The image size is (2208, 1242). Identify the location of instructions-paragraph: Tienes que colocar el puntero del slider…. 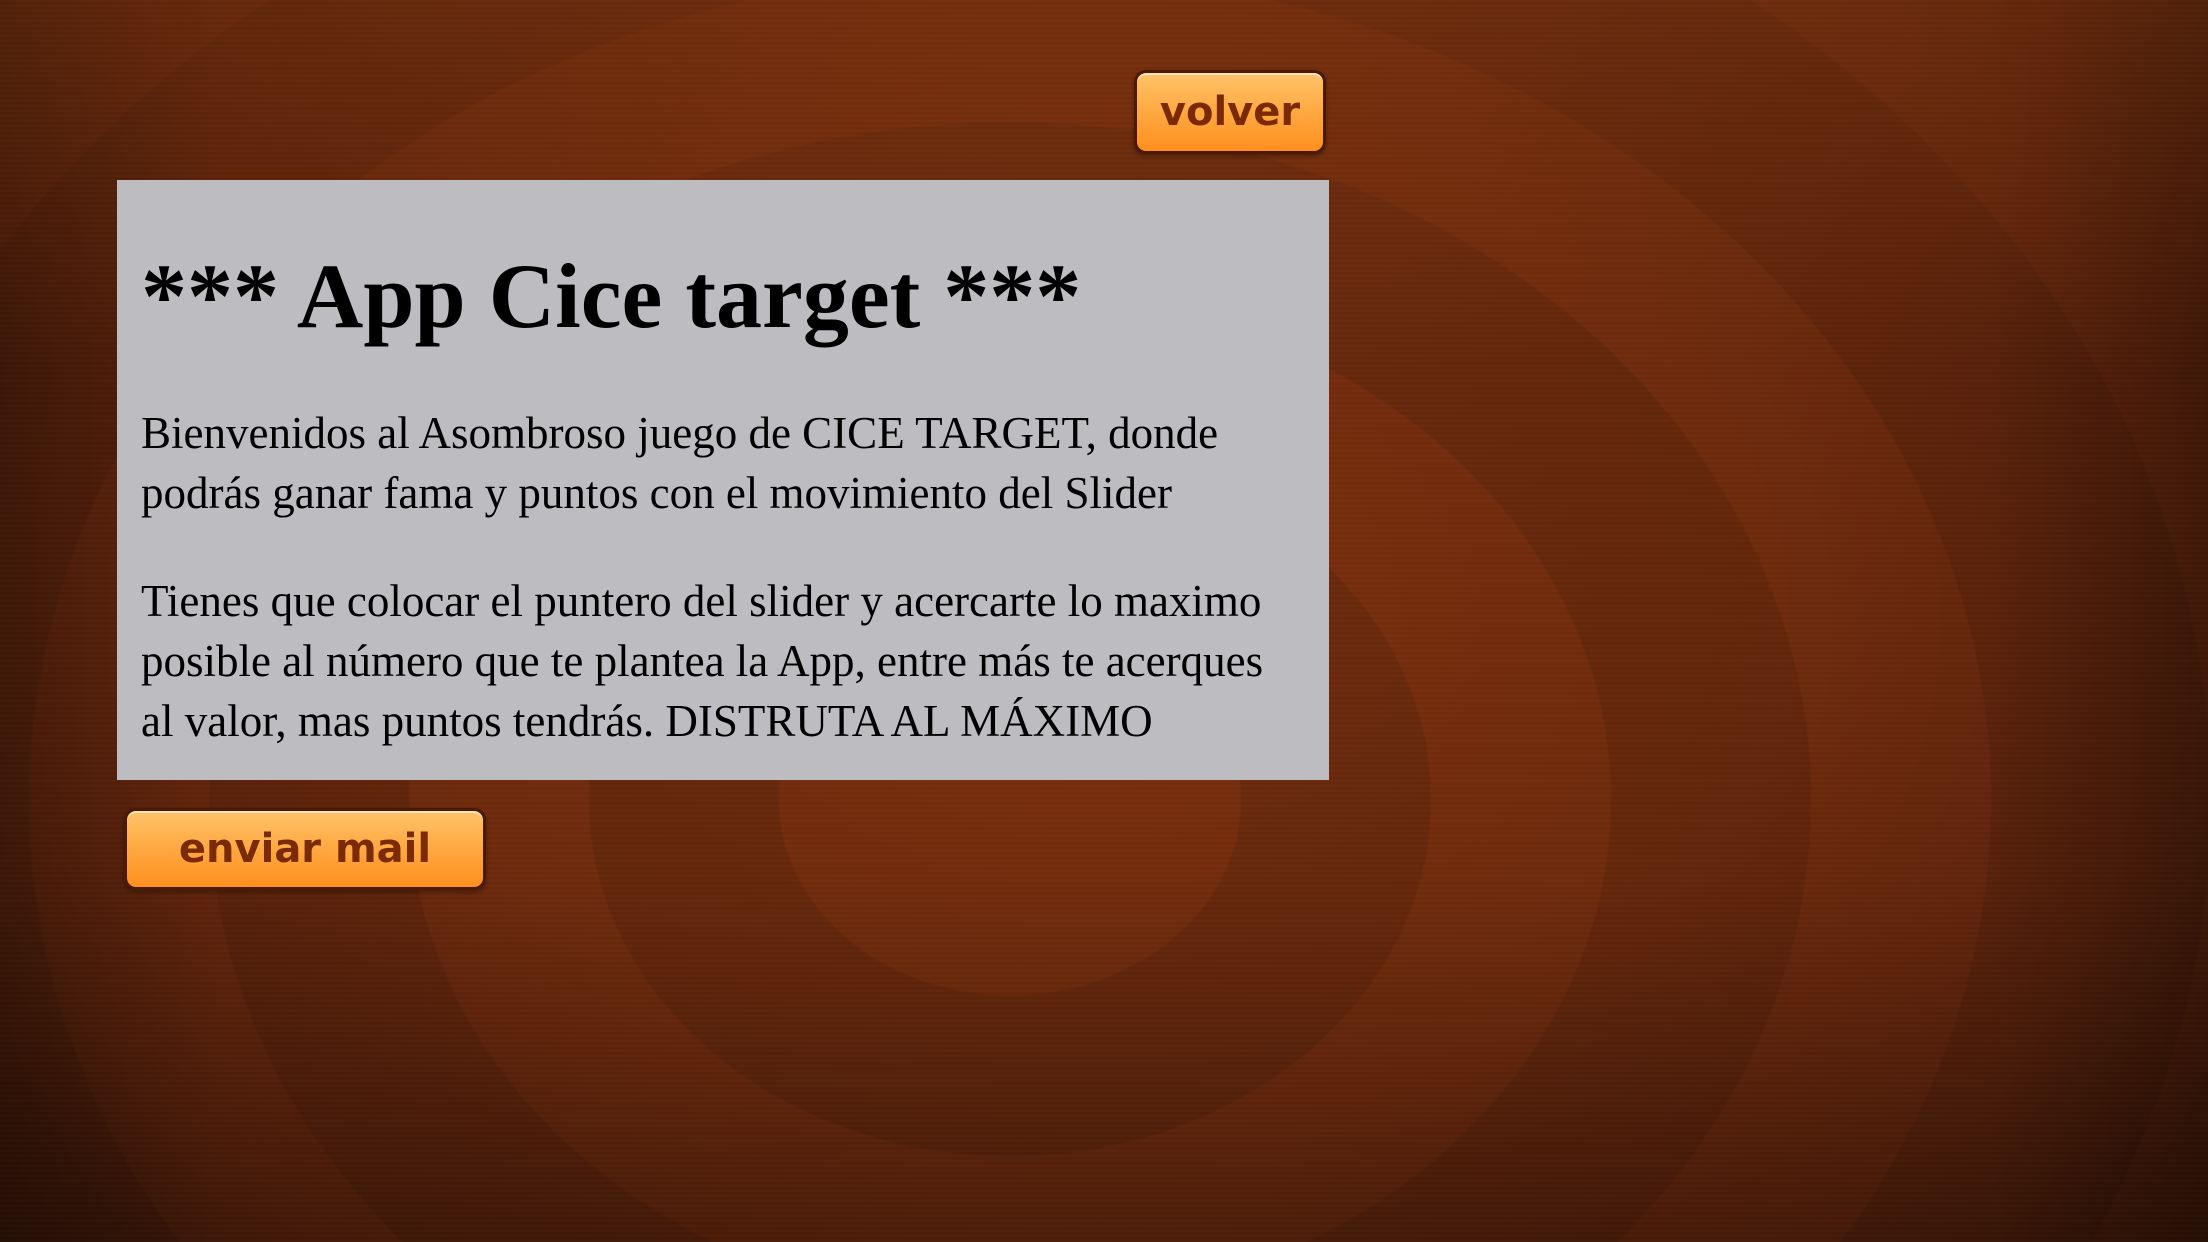
(702, 661).